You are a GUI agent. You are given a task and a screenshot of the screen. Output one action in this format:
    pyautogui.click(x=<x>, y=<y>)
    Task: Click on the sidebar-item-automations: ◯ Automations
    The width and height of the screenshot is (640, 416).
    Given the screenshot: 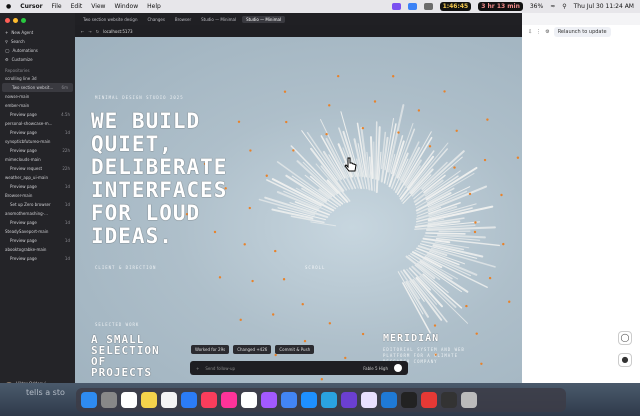 What is the action you would take?
    pyautogui.click(x=37, y=50)
    